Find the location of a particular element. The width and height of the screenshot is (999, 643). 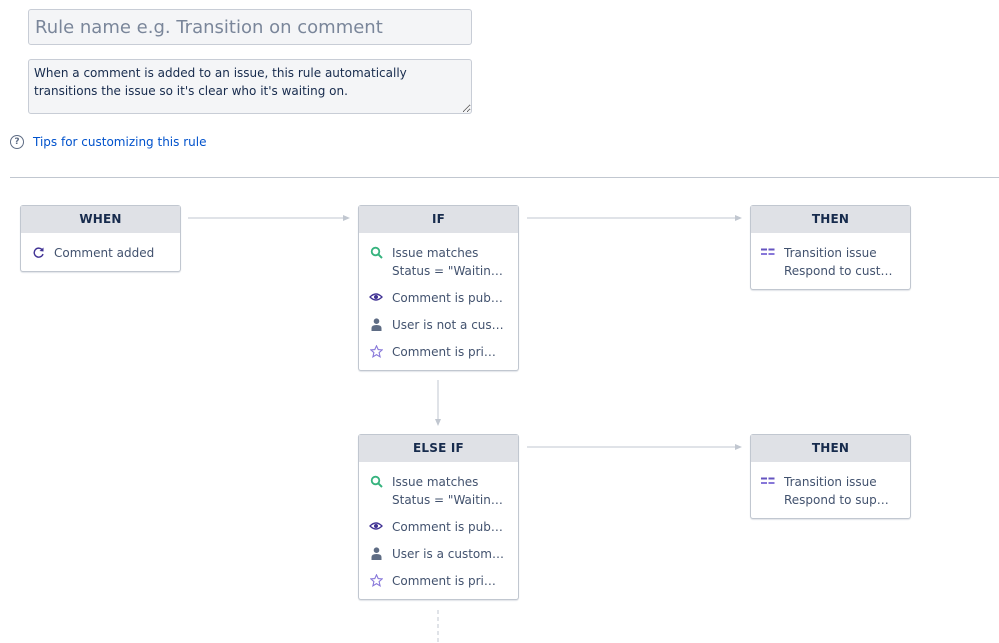

else-if-card-title: ELSE IF is located at coordinates (438, 448).